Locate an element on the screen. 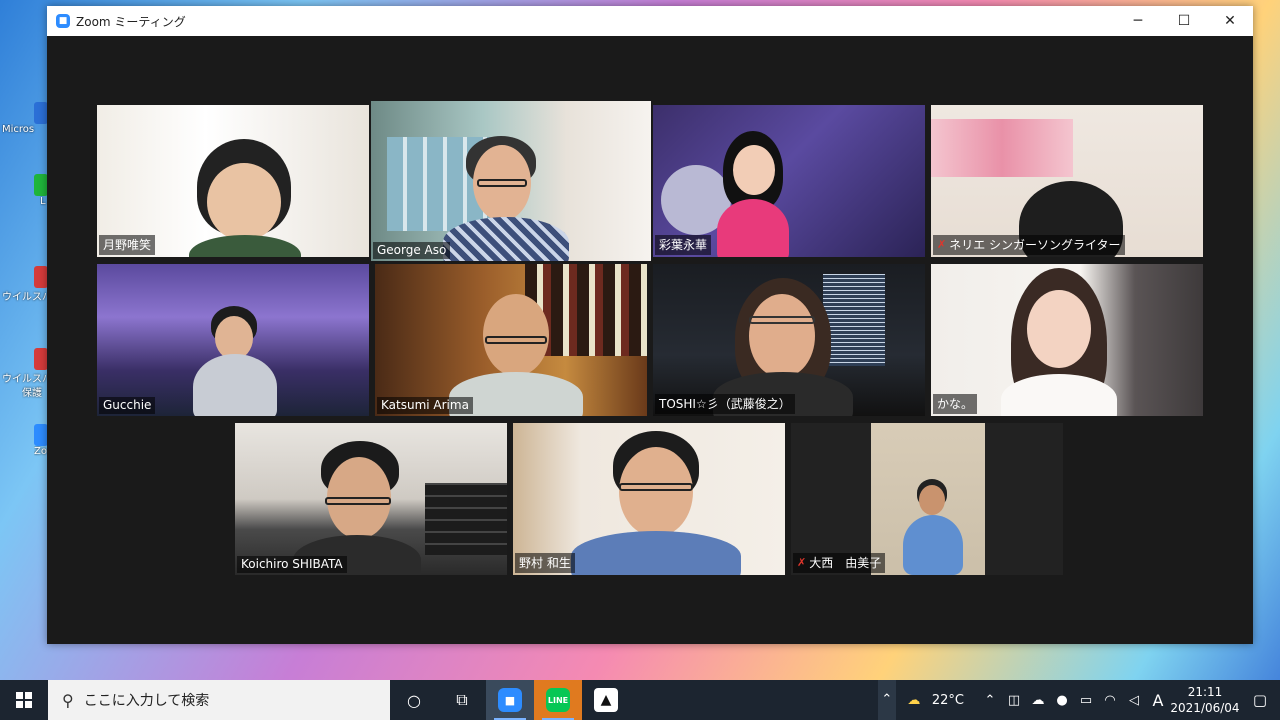  minimize-button: ─ is located at coordinates (1138, 21).